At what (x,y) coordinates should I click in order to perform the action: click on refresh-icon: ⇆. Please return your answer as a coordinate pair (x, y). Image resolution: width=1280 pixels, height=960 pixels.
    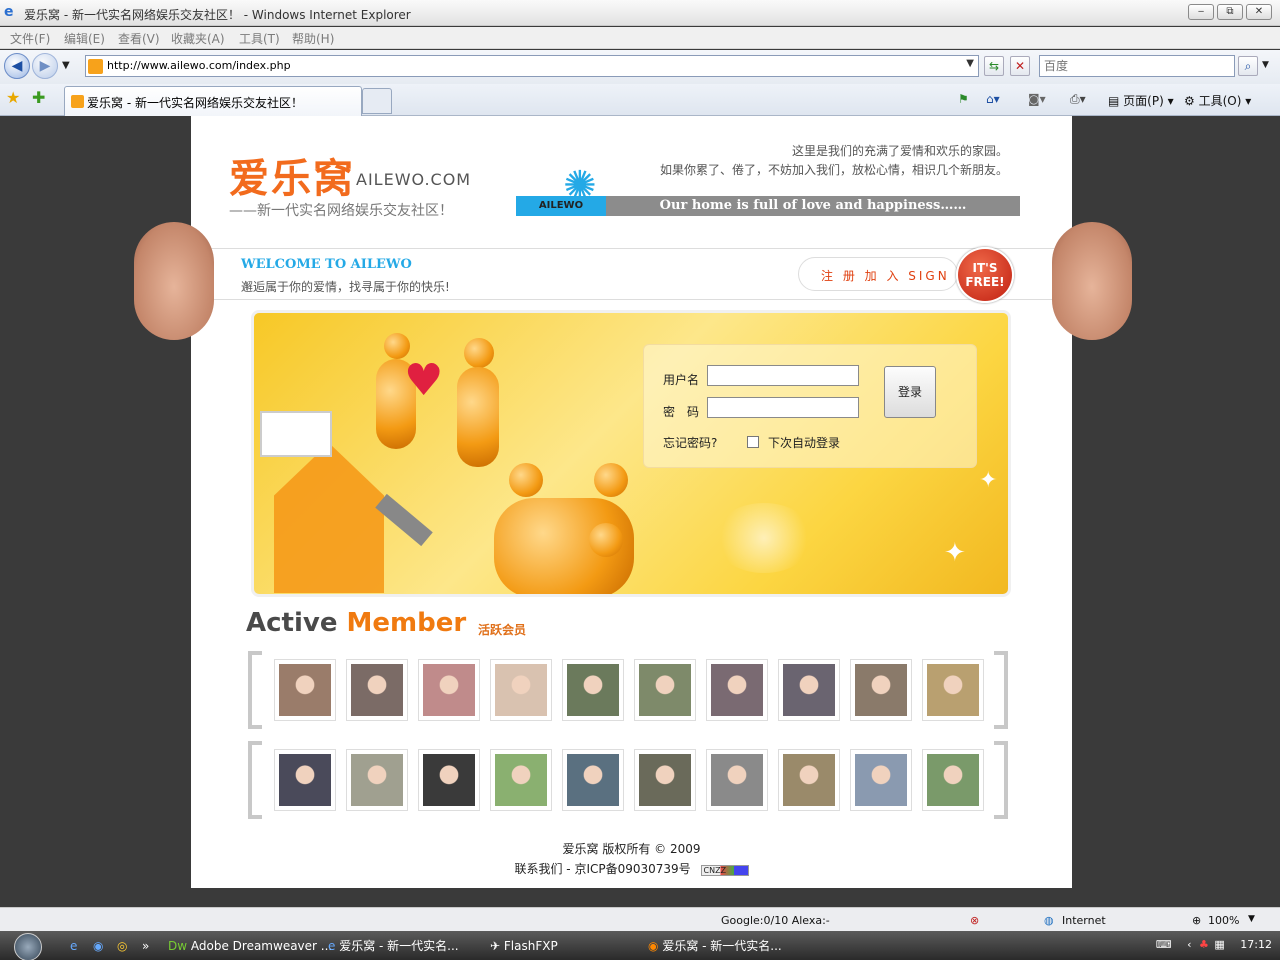
    Looking at the image, I should click on (994, 66).